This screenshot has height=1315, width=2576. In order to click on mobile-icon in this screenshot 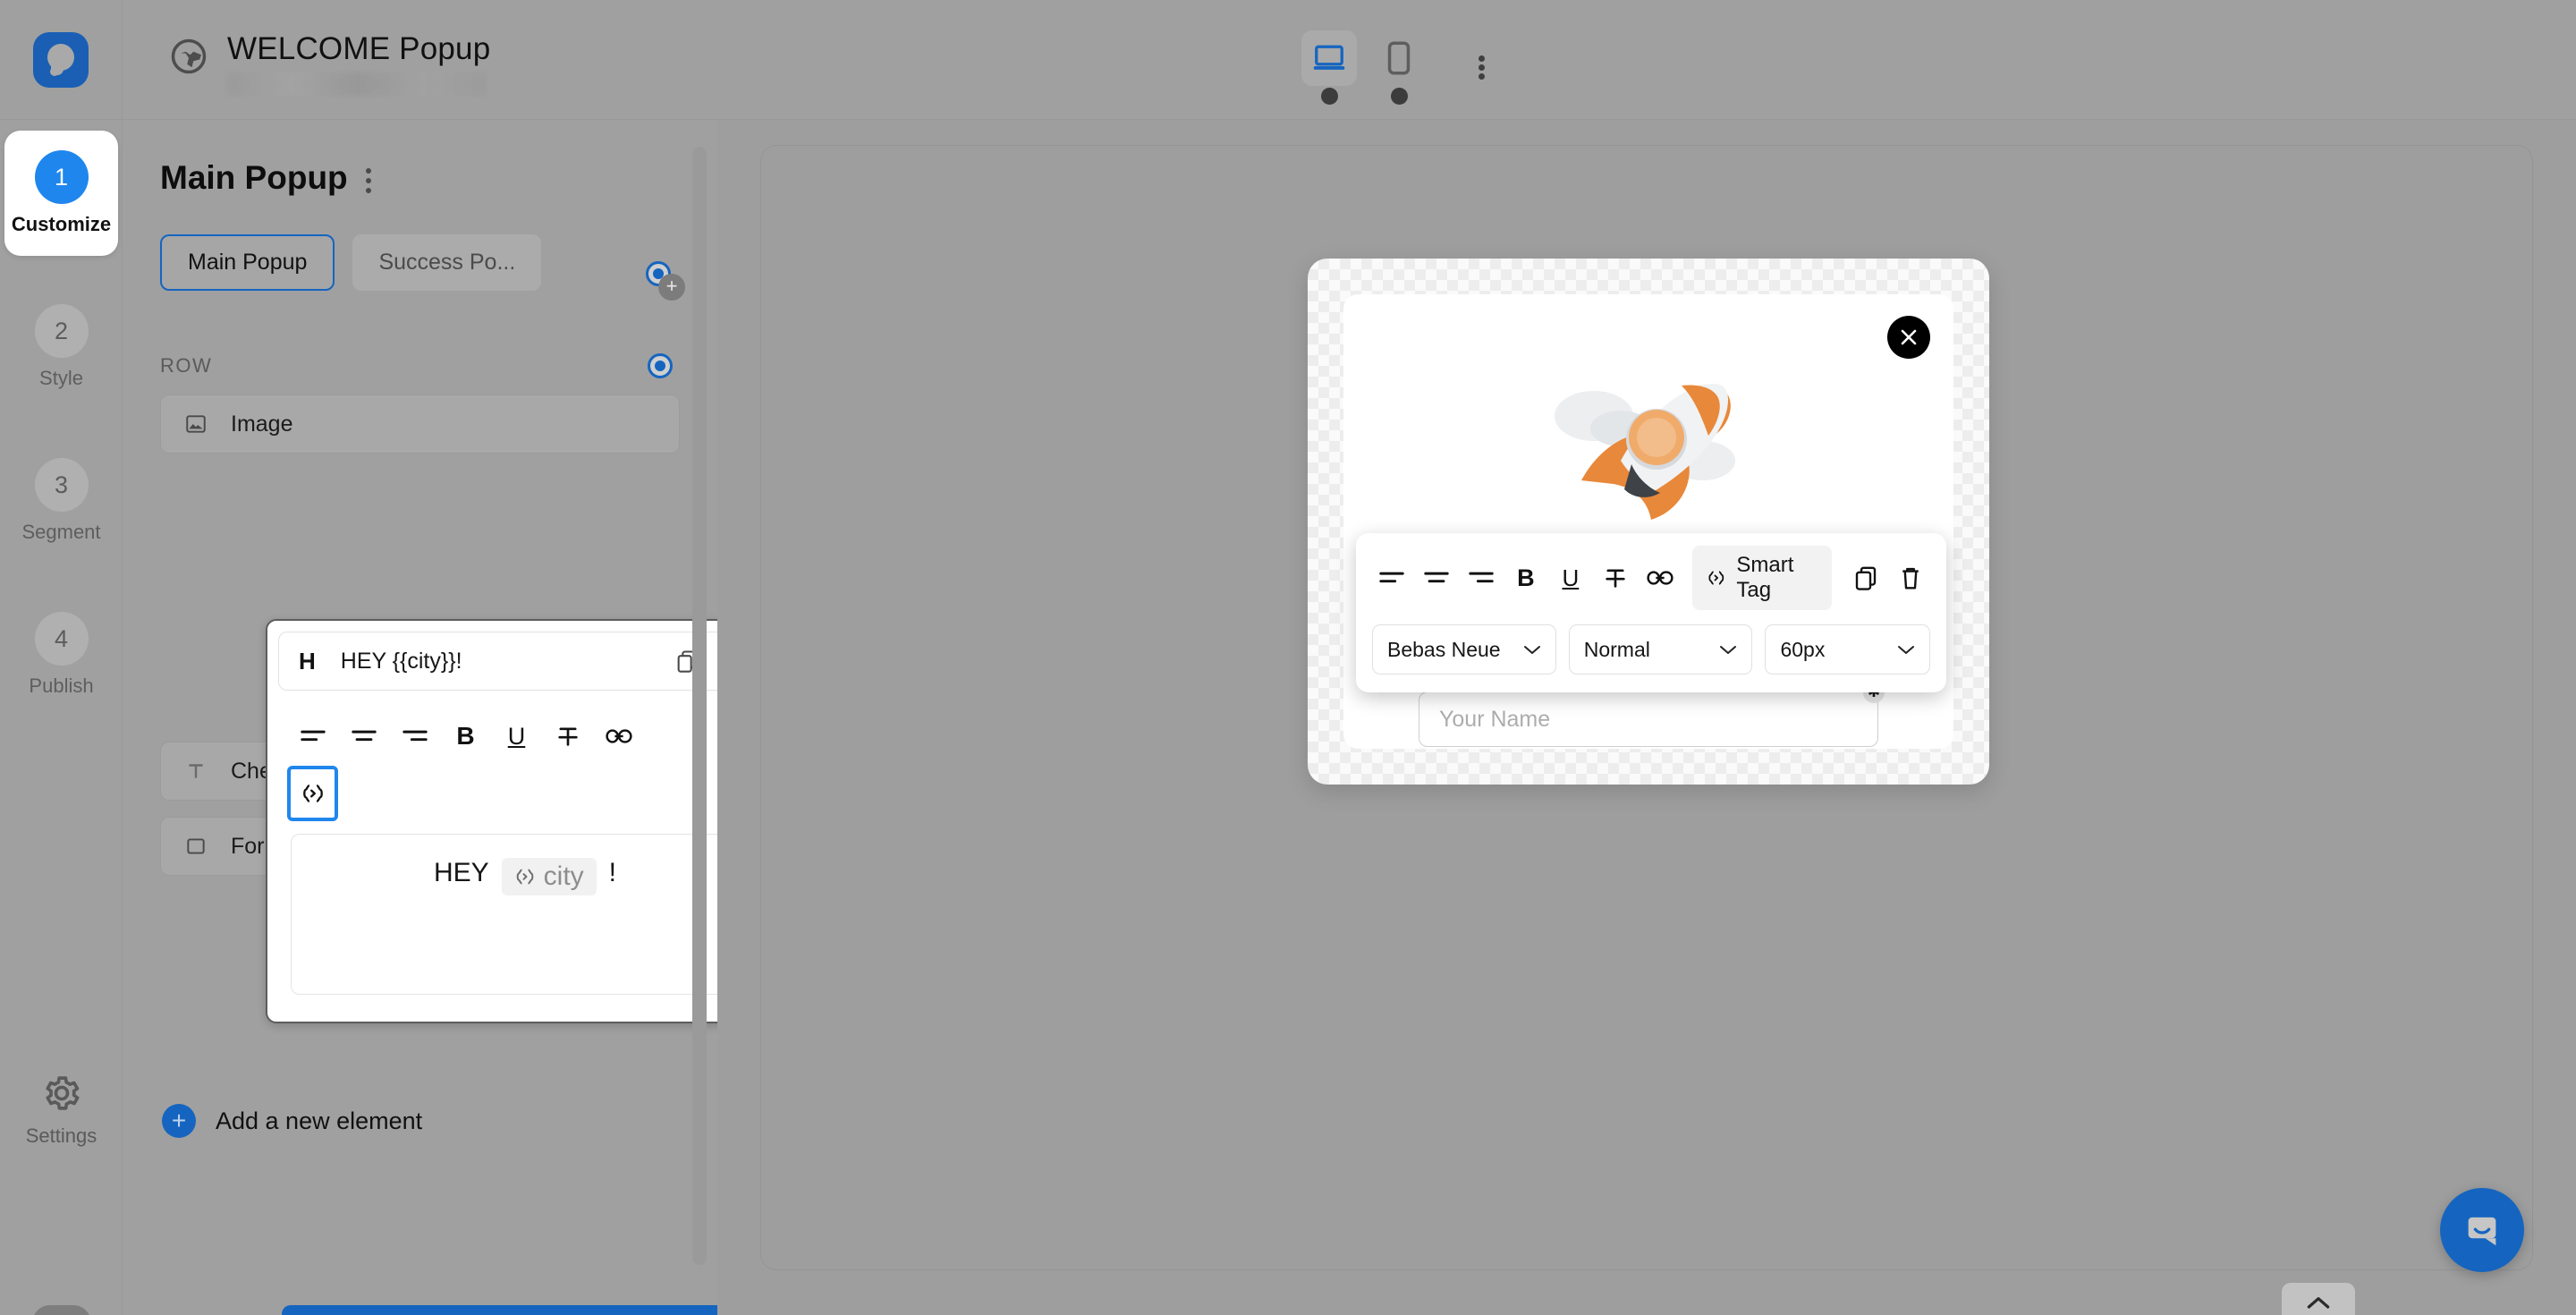, I will do `click(1399, 58)`.